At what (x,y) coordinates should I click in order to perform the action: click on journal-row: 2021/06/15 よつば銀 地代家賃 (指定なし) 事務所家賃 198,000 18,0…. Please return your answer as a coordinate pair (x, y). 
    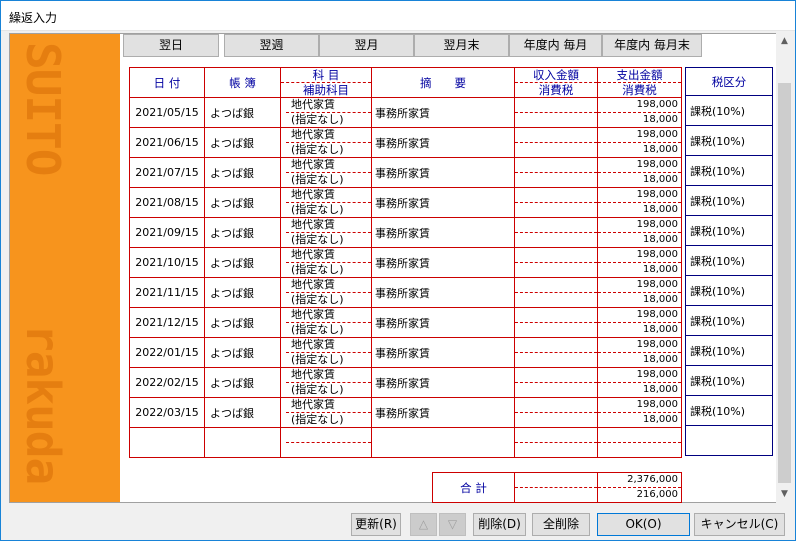
    Looking at the image, I should click on (405, 142).